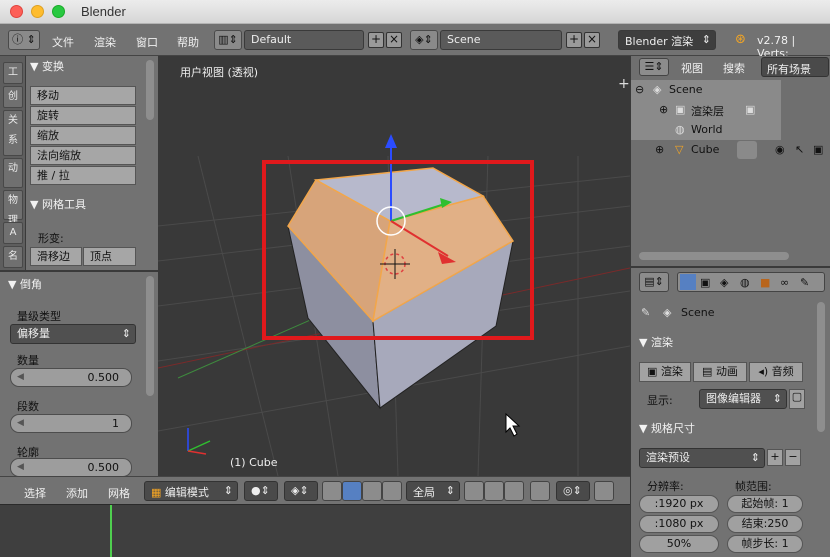 The height and width of the screenshot is (557, 830). What do you see at coordinates (13, 233) in the screenshot?
I see `tab-a: A` at bounding box center [13, 233].